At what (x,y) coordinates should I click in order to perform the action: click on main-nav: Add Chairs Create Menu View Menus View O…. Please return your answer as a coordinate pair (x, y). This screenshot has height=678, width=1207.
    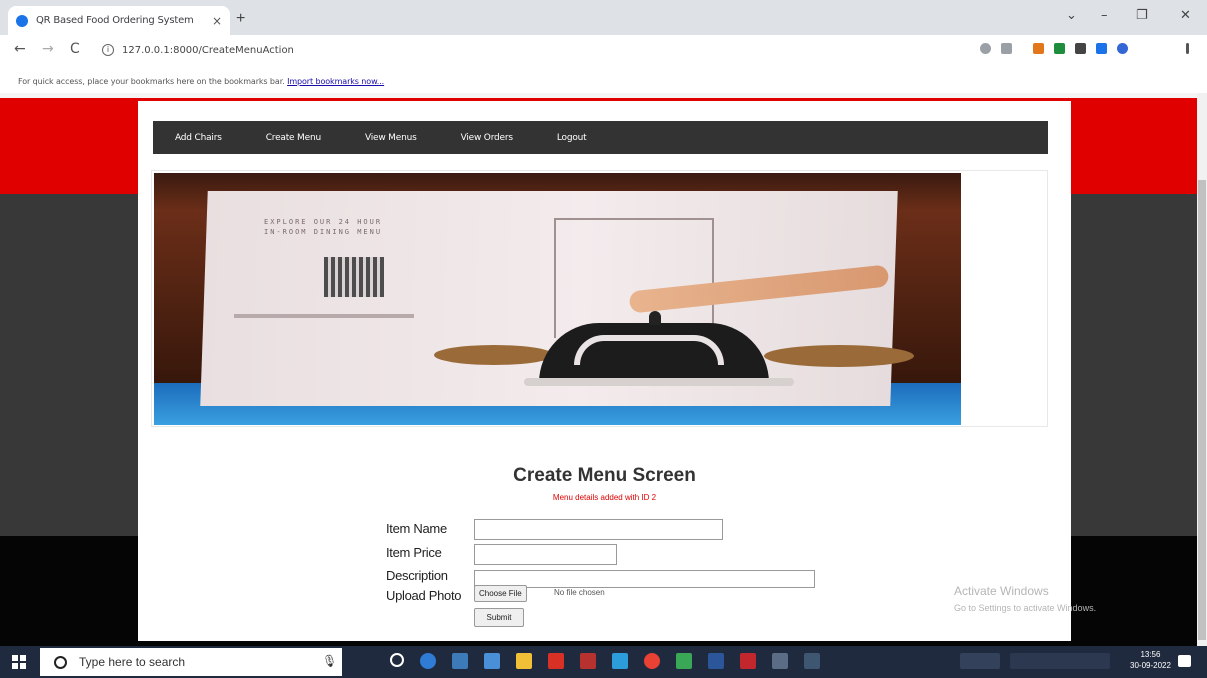
    Looking at the image, I should click on (600, 137).